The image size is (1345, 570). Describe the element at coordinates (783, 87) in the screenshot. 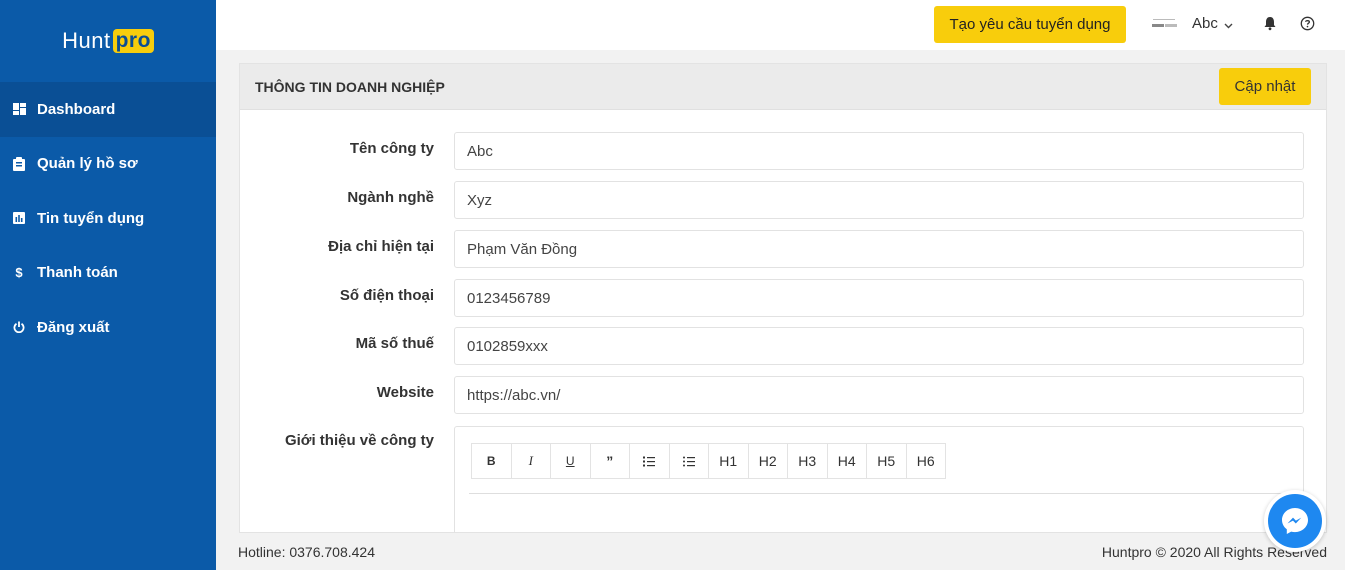

I see `panel-header: THÔNG TIN DOANH NGHIỆP Cập nhật` at that location.